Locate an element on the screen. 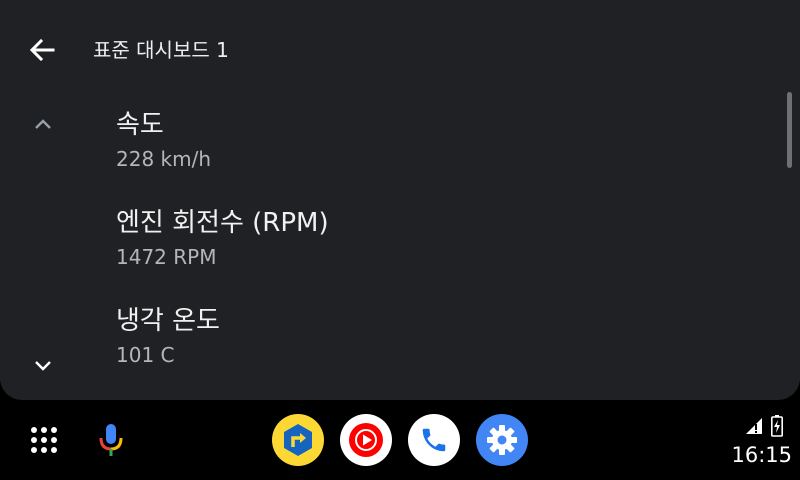 Image resolution: width=800 pixels, height=480 pixels. voice-assistant-button is located at coordinates (111, 440).